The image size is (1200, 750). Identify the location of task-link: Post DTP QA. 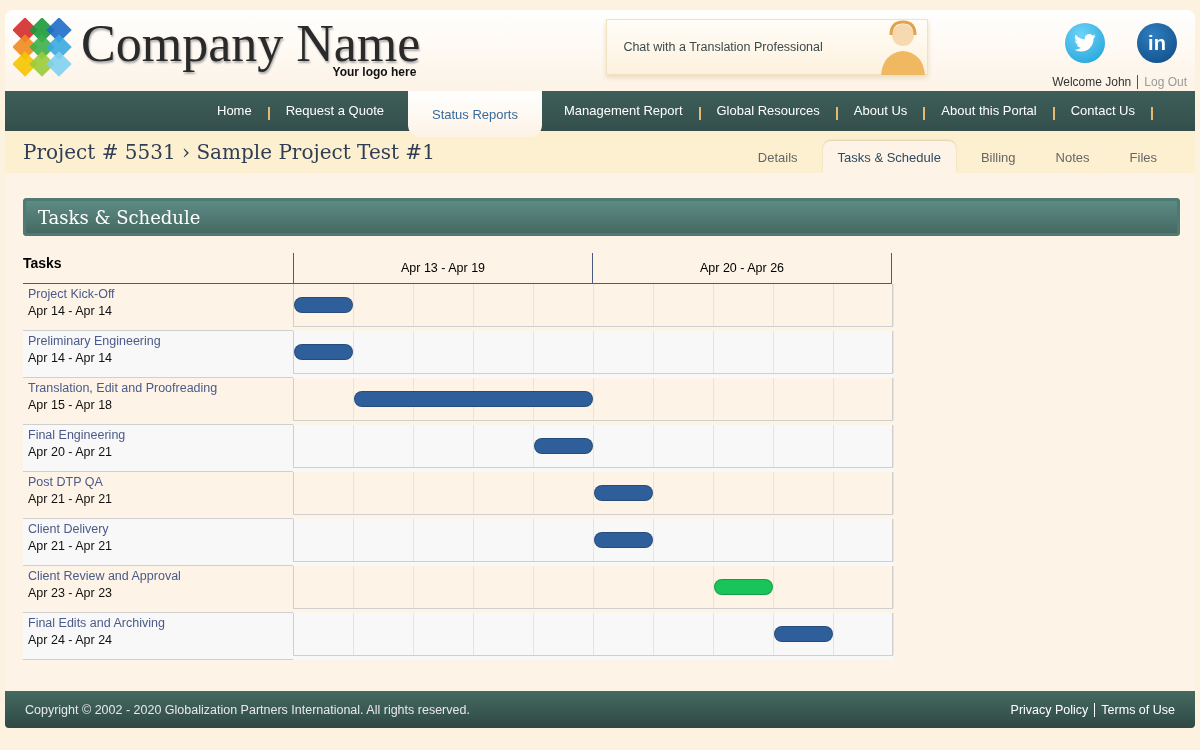
(158, 482).